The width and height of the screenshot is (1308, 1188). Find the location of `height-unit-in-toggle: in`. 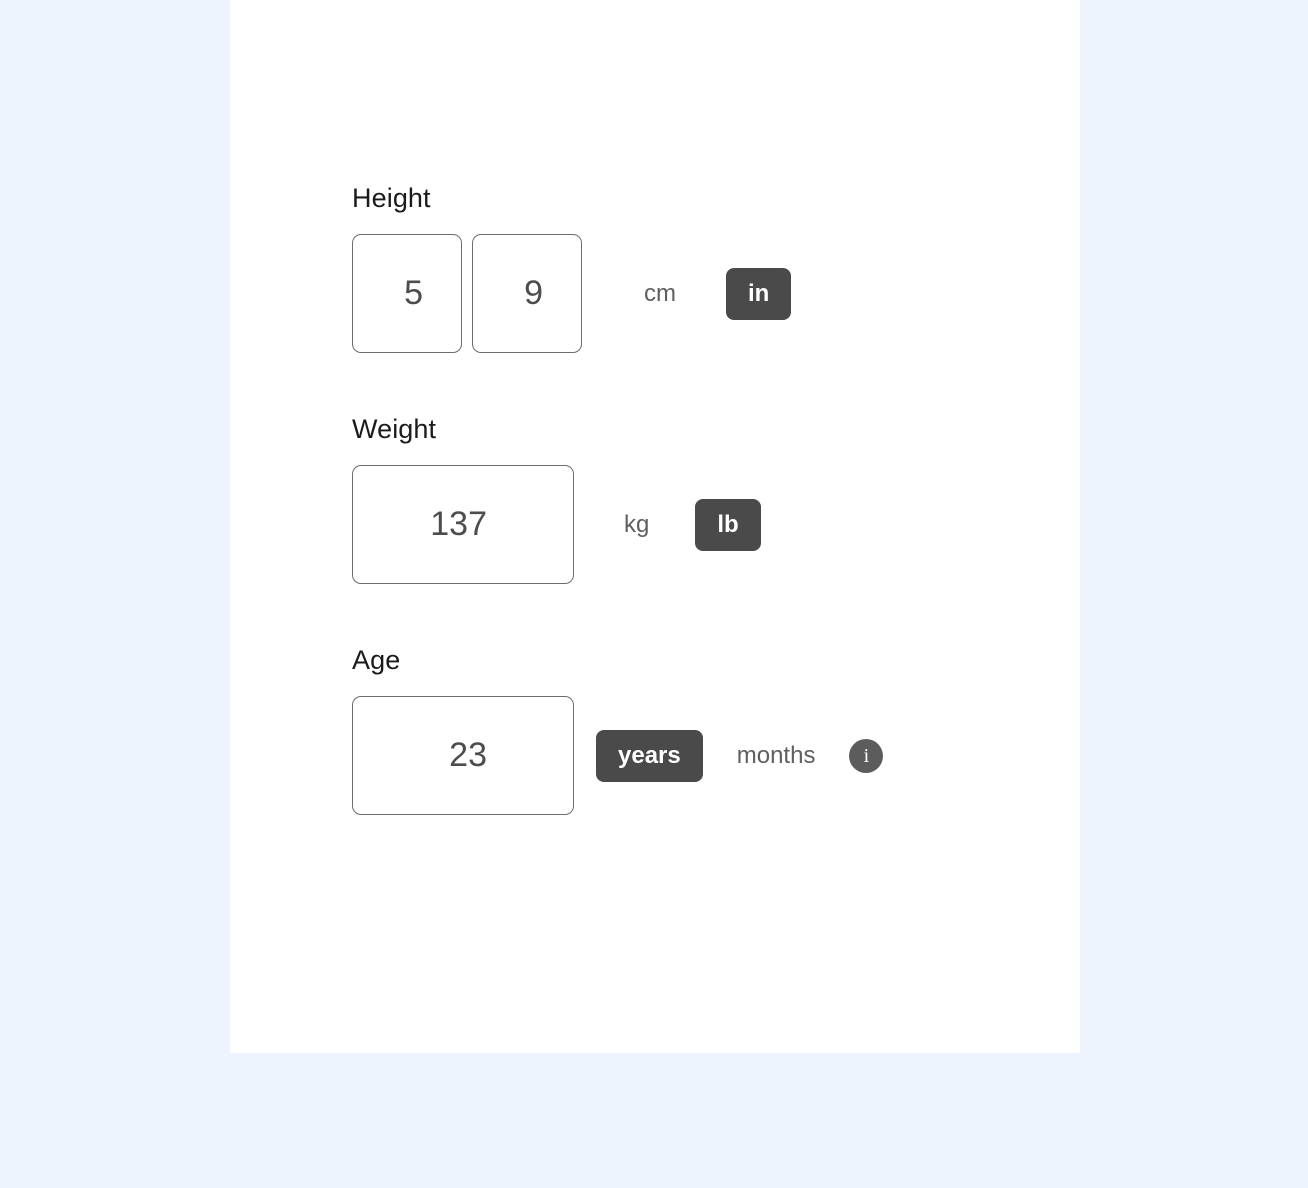

height-unit-in-toggle: in is located at coordinates (759, 293).